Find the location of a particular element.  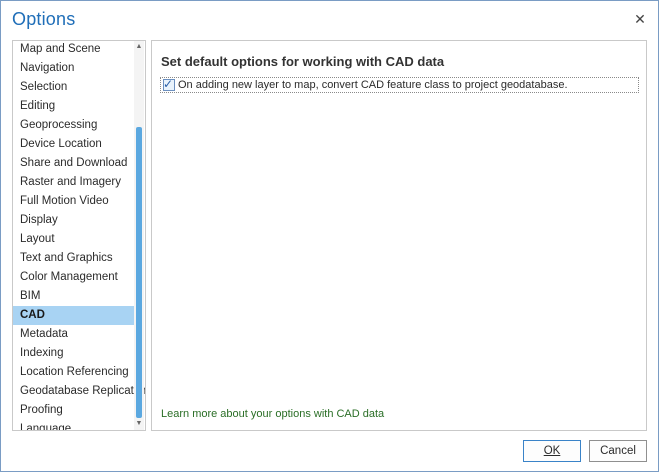

dialog-title: Options is located at coordinates (44, 19).